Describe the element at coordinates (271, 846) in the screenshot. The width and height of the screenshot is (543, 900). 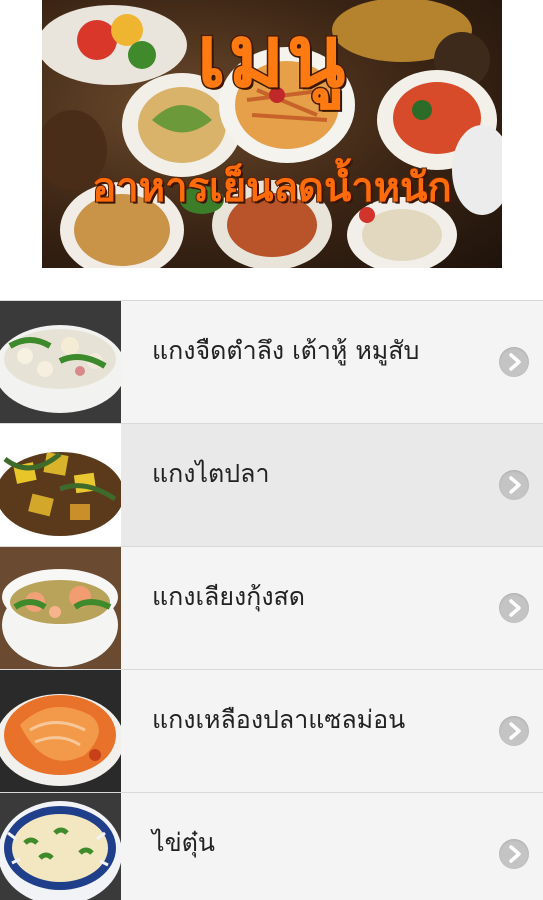
I see `menu-item-steamed-egg: ไข่ตุ๋น` at that location.